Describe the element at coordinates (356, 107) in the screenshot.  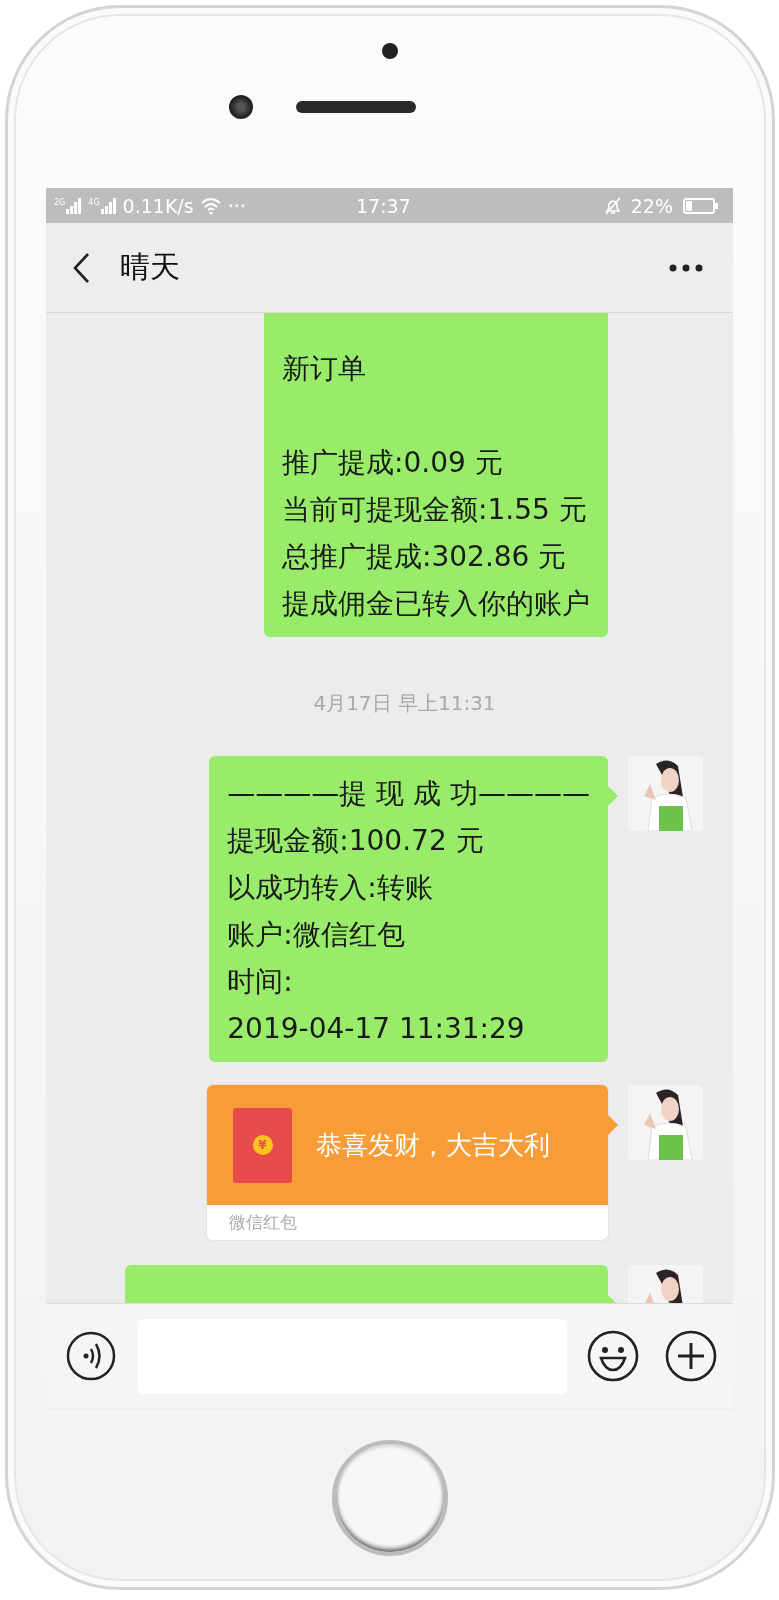
I see `speaker-icon` at that location.